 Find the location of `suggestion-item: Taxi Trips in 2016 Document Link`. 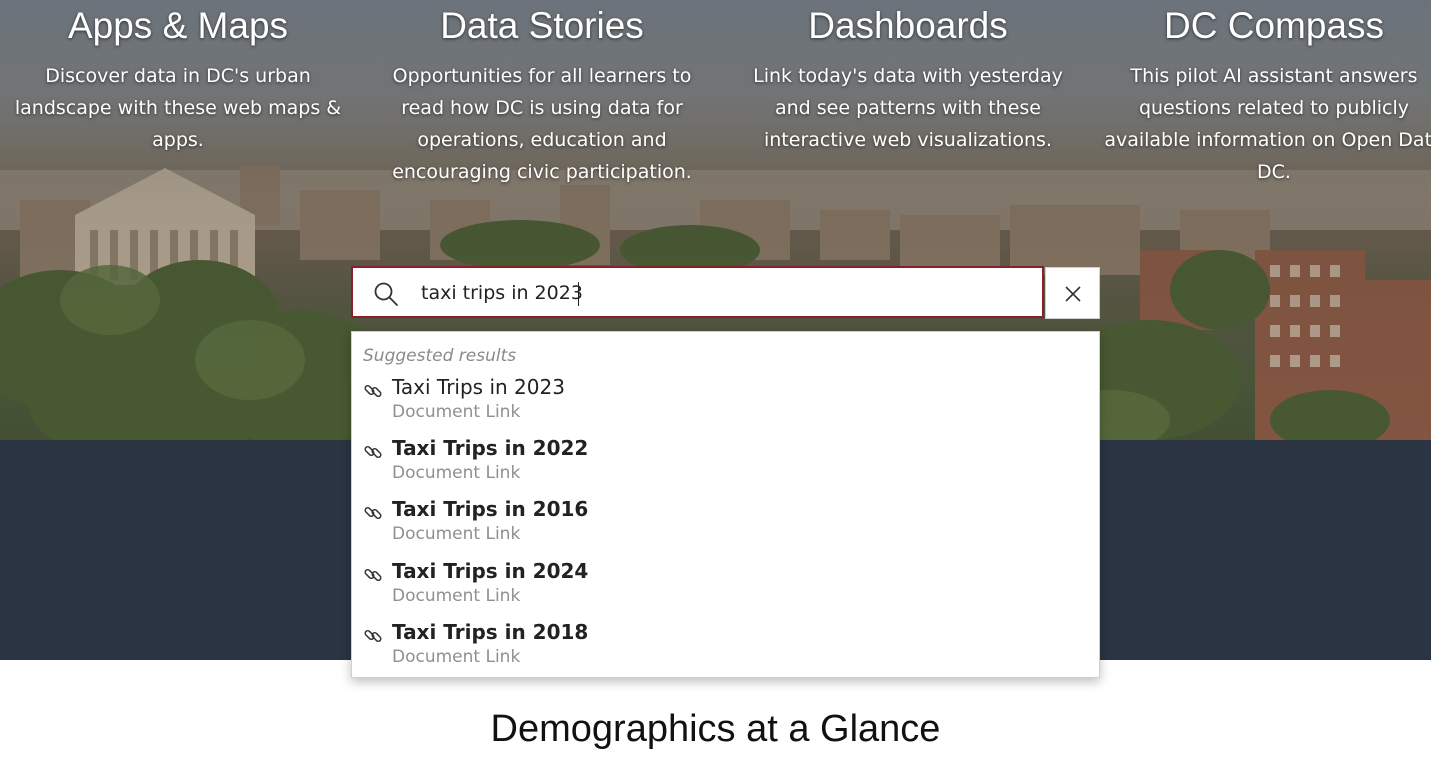

suggestion-item: Taxi Trips in 2016 Document Link is located at coordinates (725, 526).